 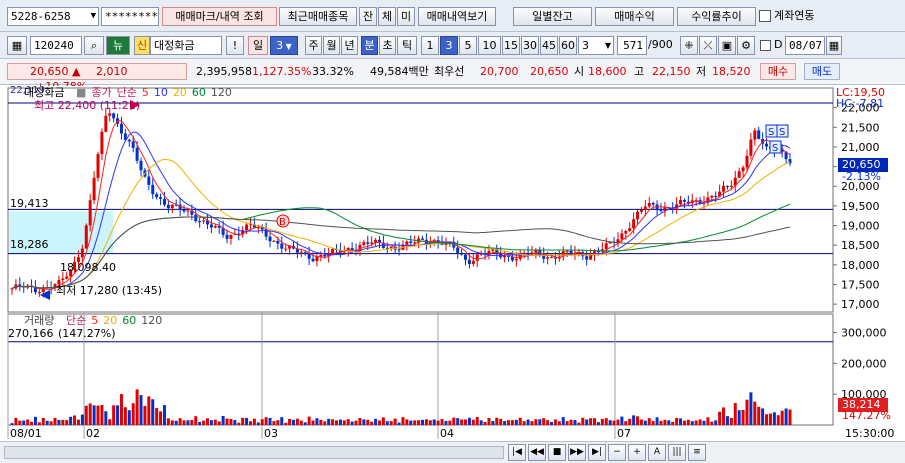 I want to click on period-minute-button: 분, so click(x=369, y=45).